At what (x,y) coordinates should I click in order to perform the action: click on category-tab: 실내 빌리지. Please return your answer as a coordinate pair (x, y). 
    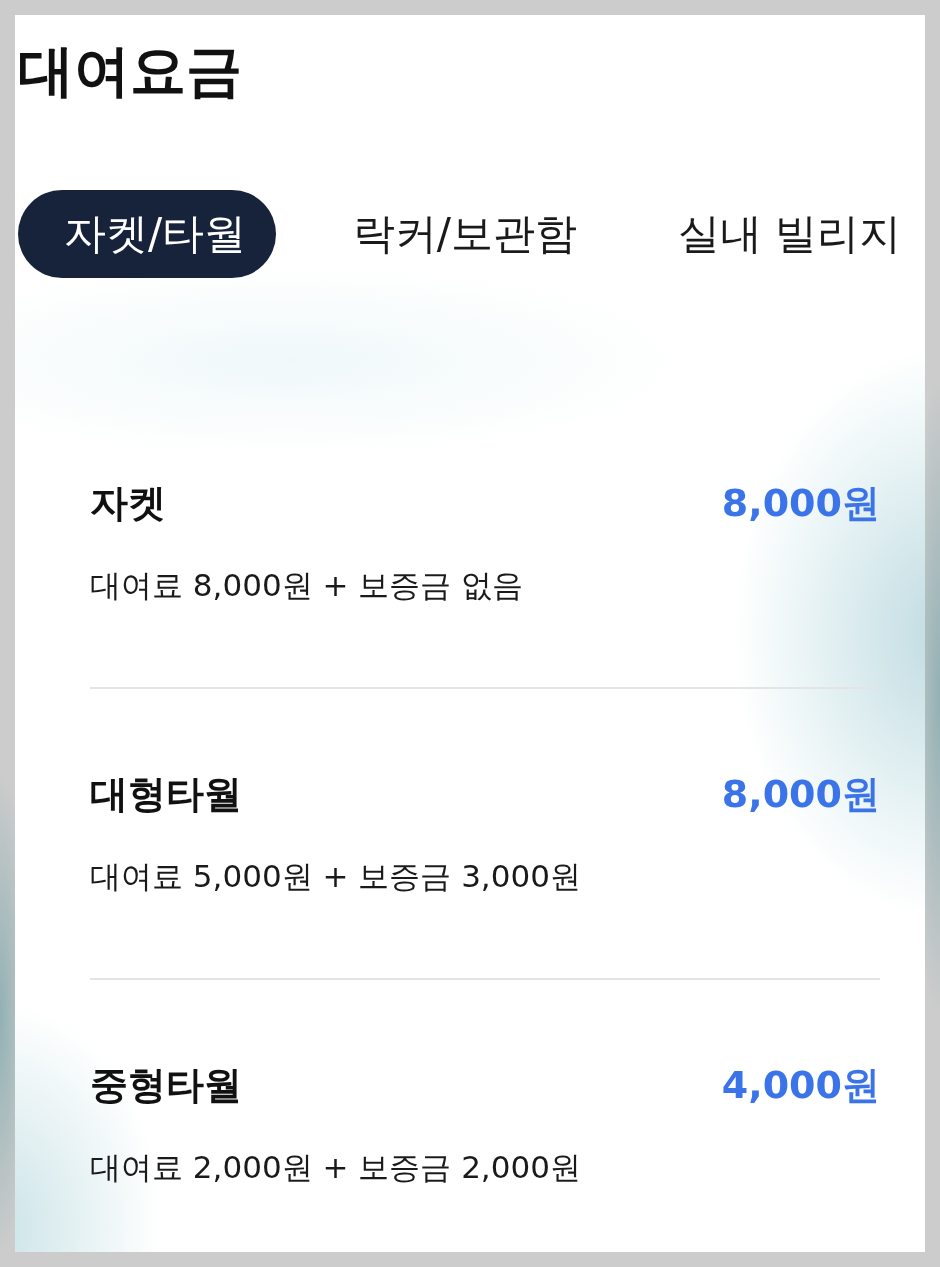
    Looking at the image, I should click on (789, 234).